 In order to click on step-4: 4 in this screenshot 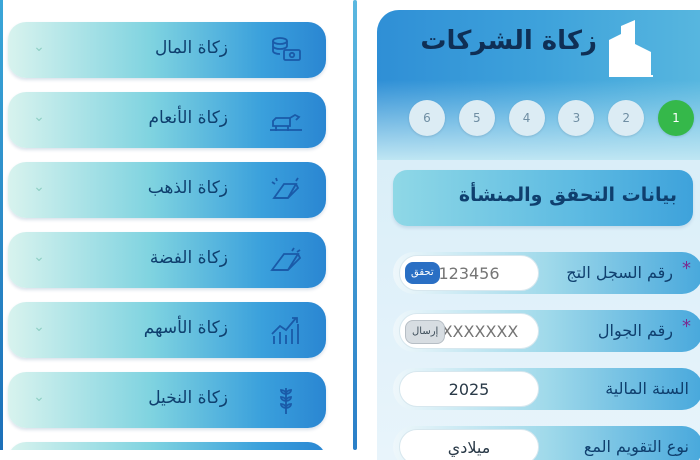, I will do `click(526, 118)`.